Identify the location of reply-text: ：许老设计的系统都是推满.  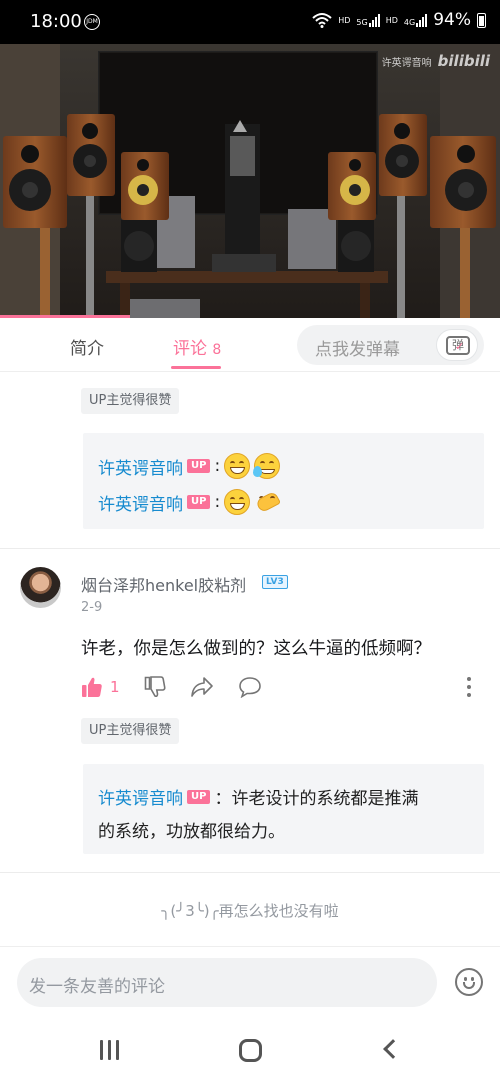
(316, 799).